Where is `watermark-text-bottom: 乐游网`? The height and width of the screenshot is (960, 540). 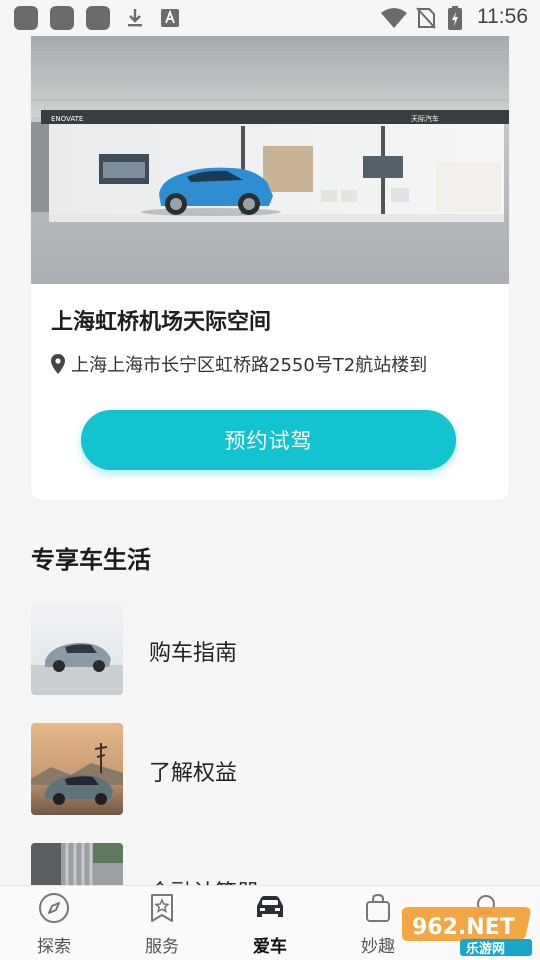
watermark-text-bottom: 乐游网 is located at coordinates (485, 949).